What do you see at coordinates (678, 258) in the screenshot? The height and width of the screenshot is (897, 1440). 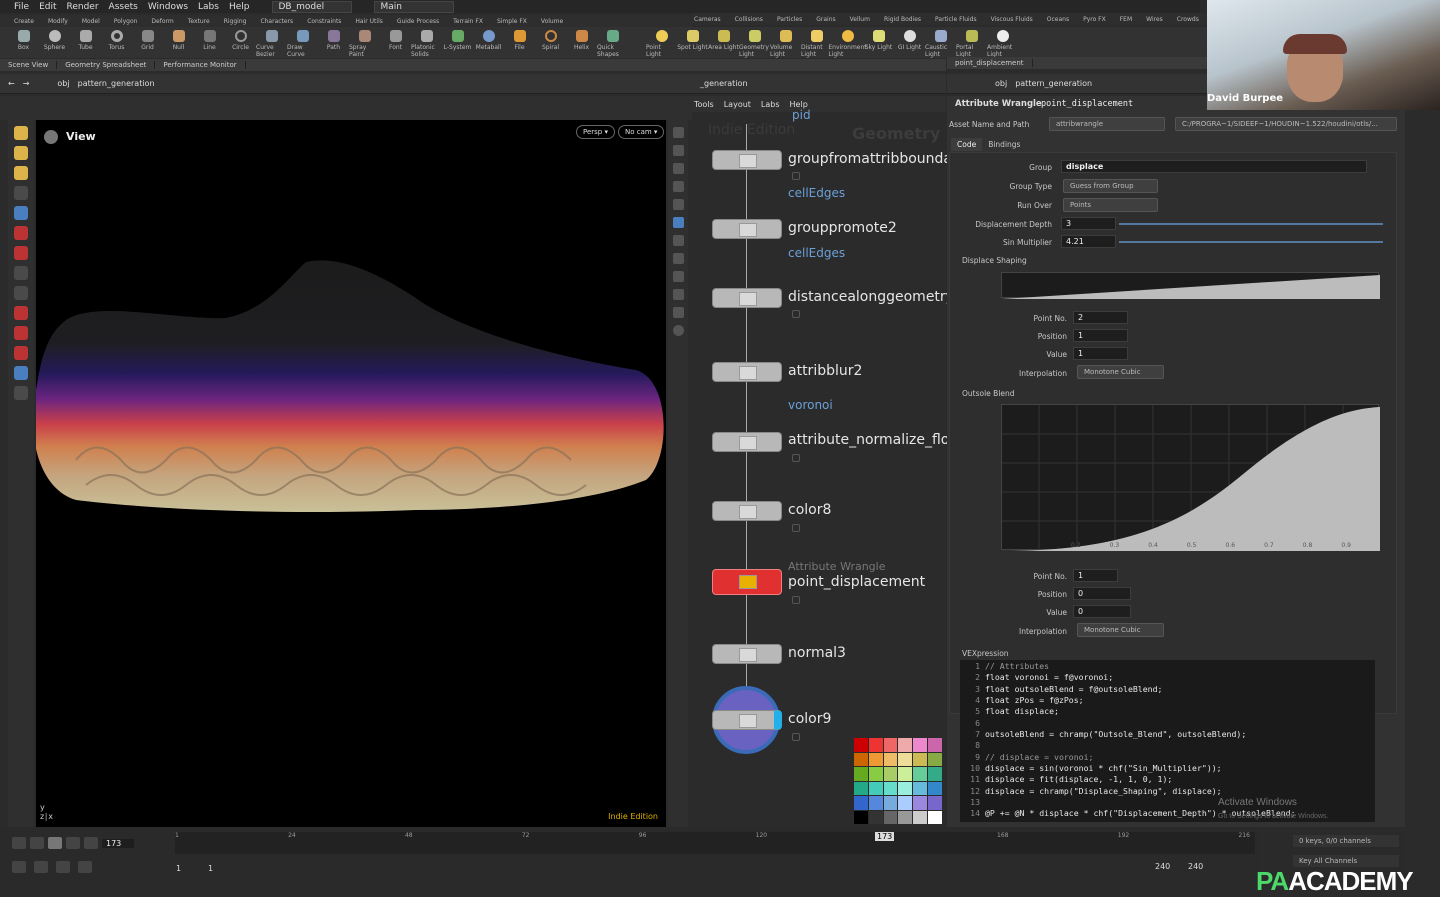 I see `normals-icon` at bounding box center [678, 258].